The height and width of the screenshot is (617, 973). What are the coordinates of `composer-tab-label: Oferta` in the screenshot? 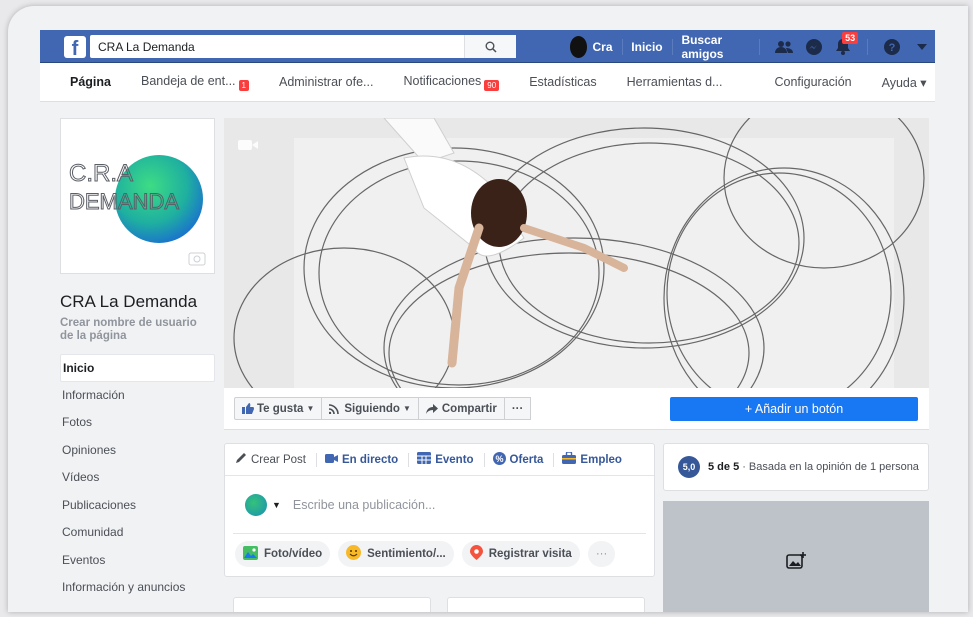 It's located at (526, 459).